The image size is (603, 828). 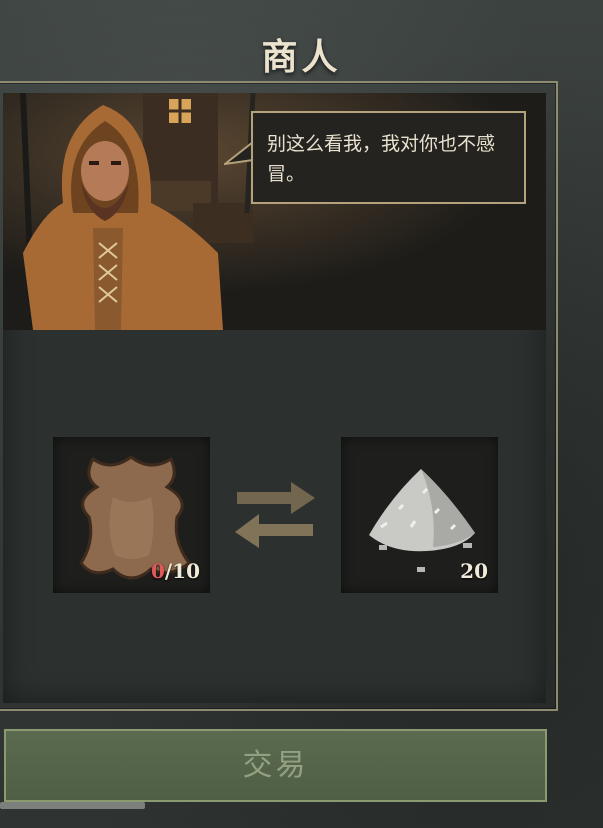 What do you see at coordinates (275, 765) in the screenshot?
I see `trade-button: 交易` at bounding box center [275, 765].